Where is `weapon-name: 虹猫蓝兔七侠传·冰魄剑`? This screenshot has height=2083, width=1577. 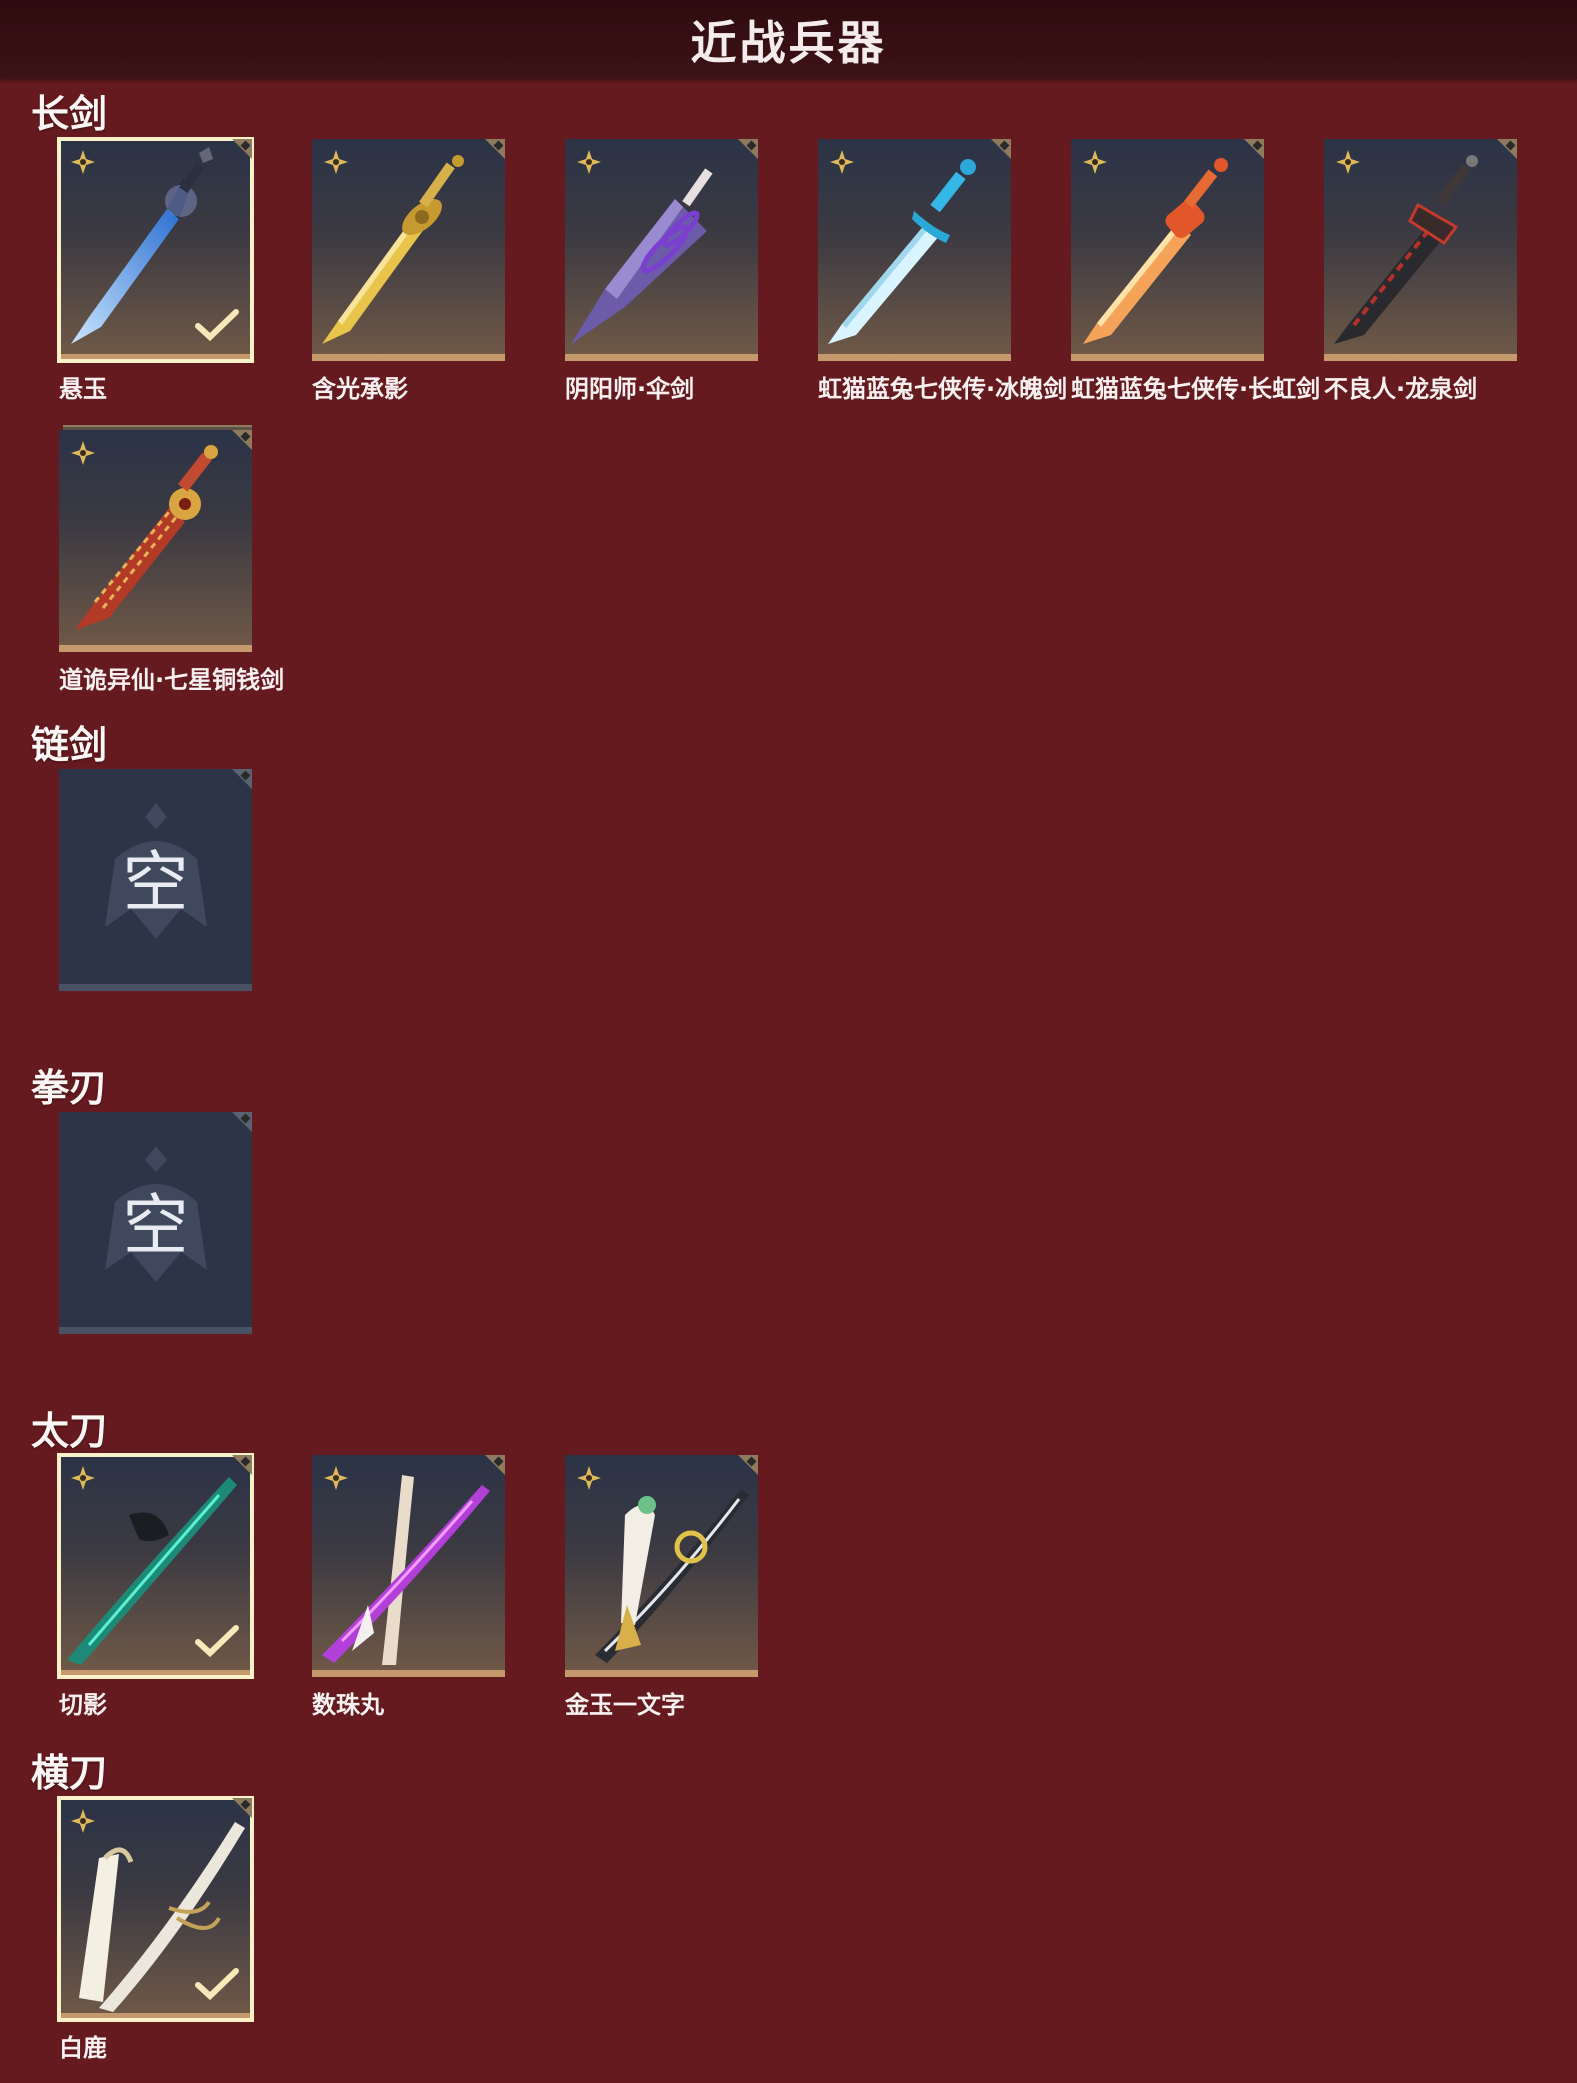 weapon-name: 虹猫蓝兔七侠传·冰魄剑 is located at coordinates (943, 389).